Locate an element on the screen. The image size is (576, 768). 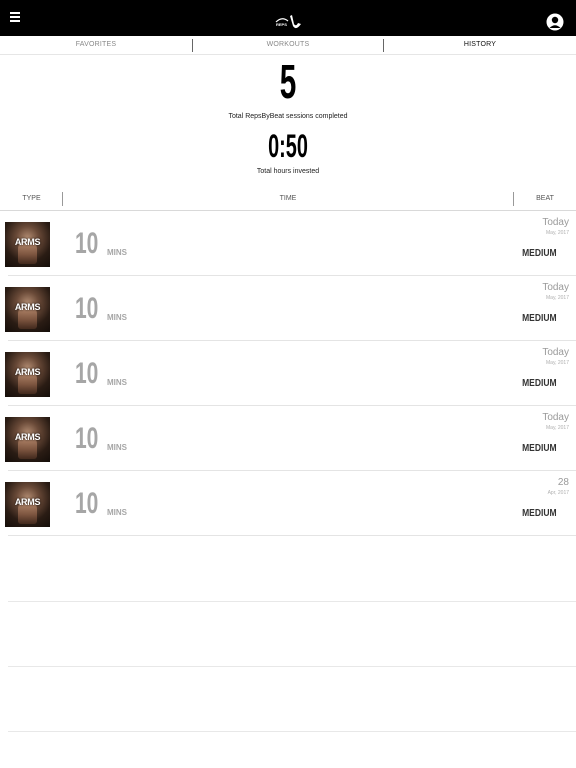
user-profile-icon is located at coordinates (555, 22).